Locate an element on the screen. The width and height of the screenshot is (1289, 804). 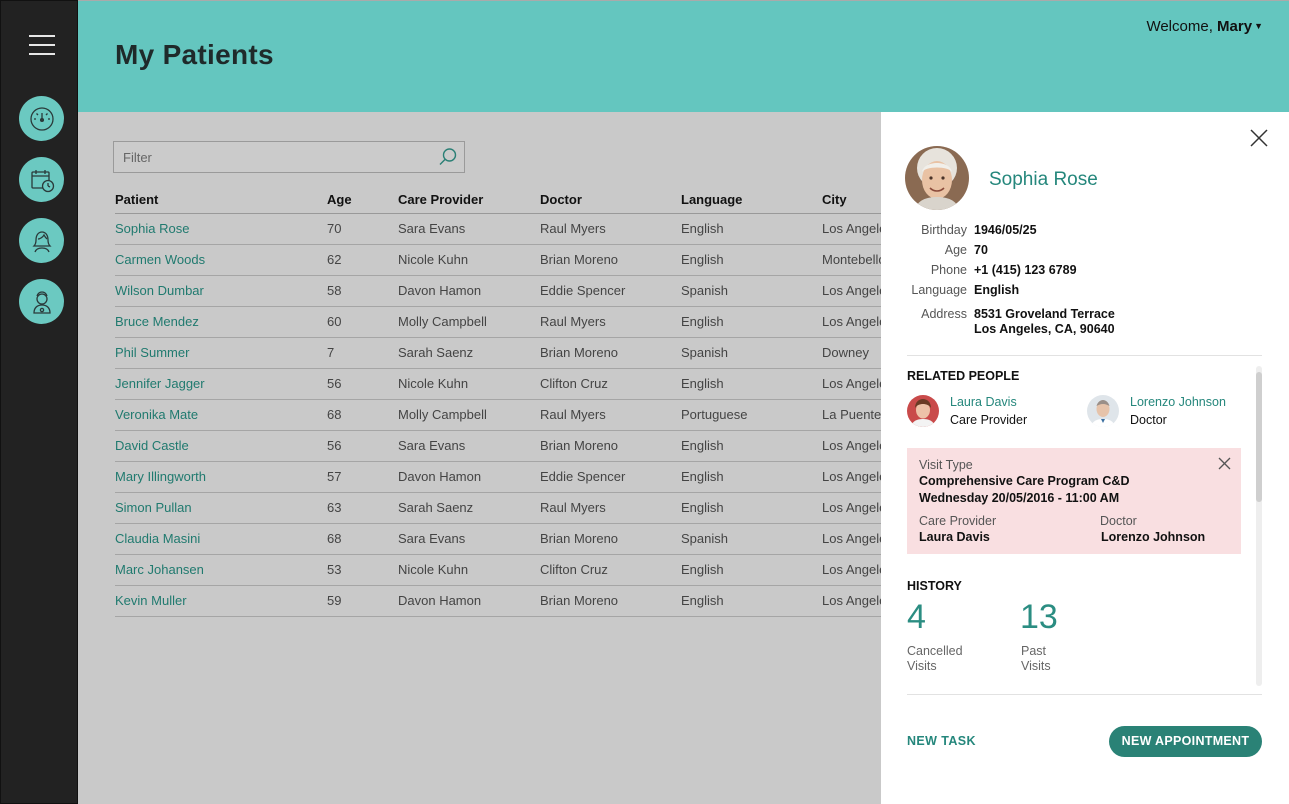
cell-patient-name: Phil Summer is located at coordinates (221, 353).